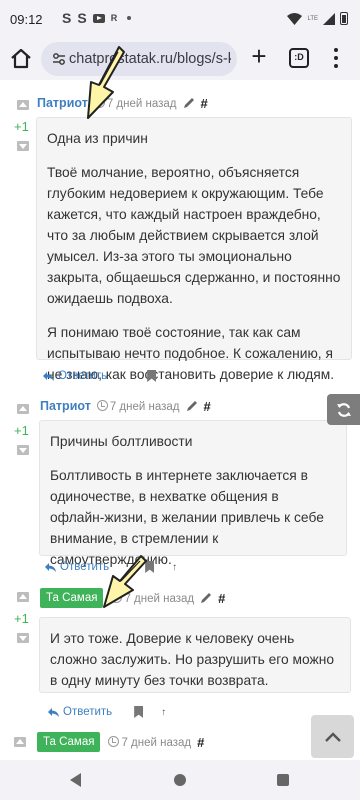 The height and width of the screenshot is (800, 360). Describe the element at coordinates (114, 18) in the screenshot. I see `notification-r-icon: R` at that location.